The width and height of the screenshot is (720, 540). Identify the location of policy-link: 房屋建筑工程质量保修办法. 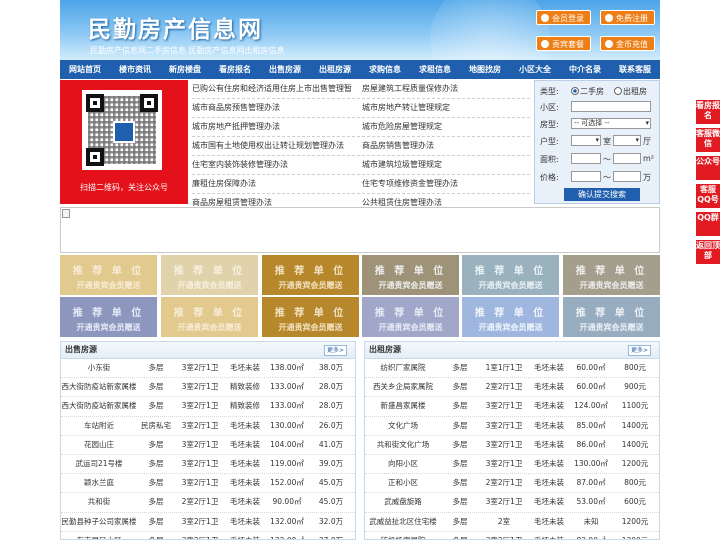
(446, 89).